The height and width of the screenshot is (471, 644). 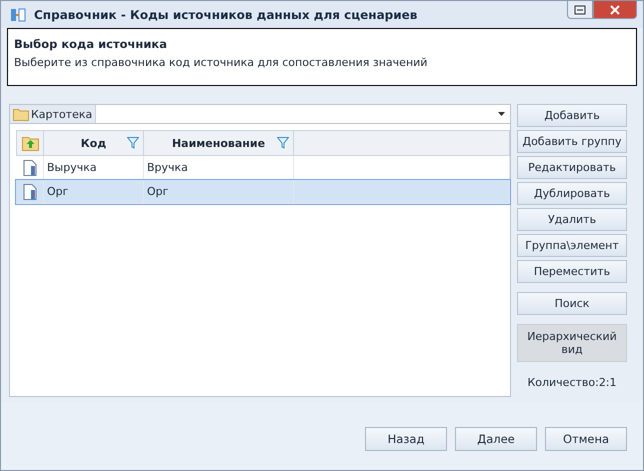 I want to click on folder-icon, so click(x=21, y=114).